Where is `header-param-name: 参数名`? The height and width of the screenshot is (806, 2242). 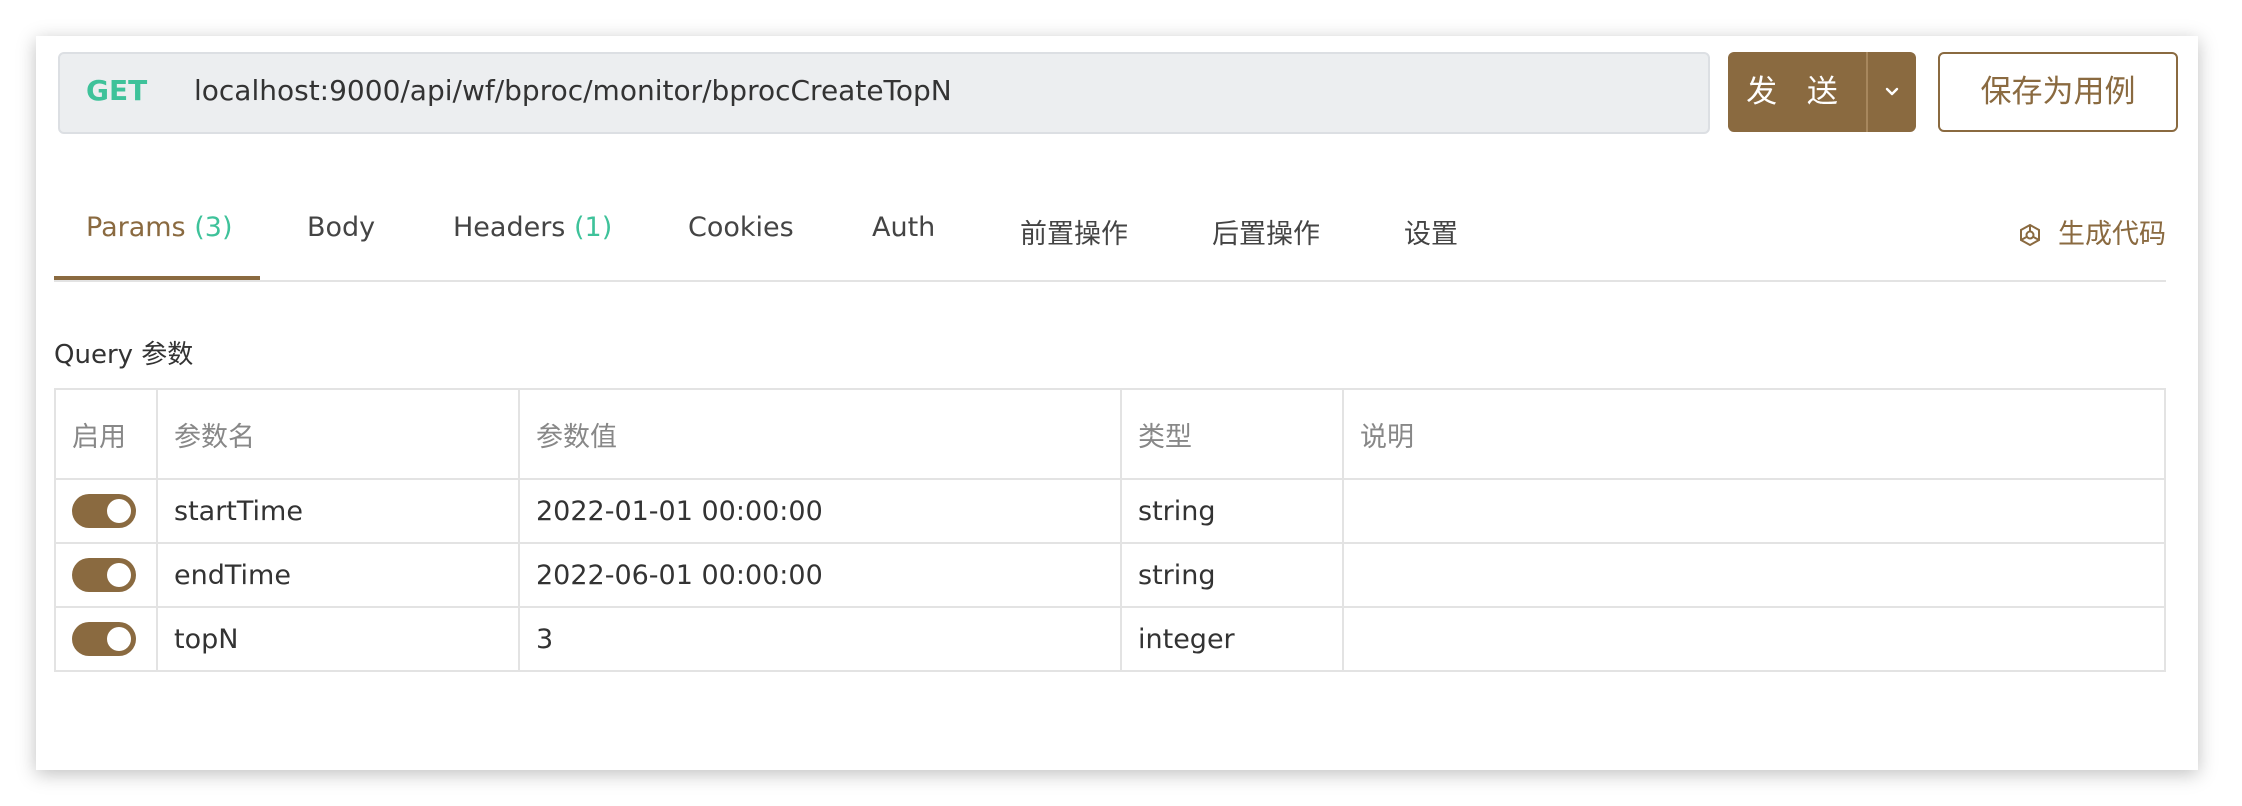
header-param-name: 参数名 is located at coordinates (338, 434).